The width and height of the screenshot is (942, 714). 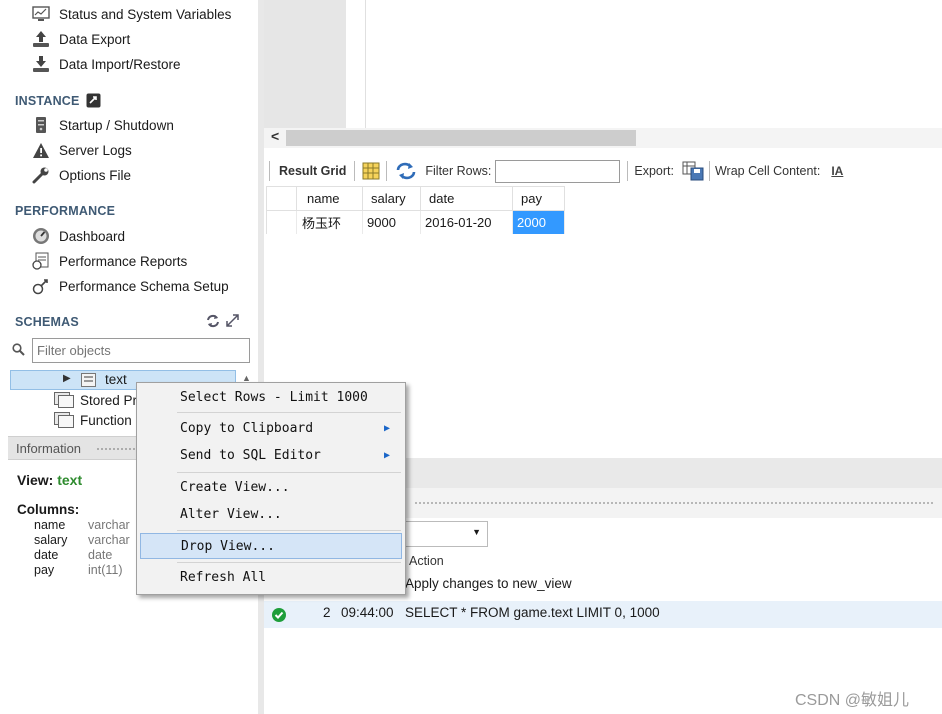 I want to click on output-type-select: ▼, so click(x=441, y=534).